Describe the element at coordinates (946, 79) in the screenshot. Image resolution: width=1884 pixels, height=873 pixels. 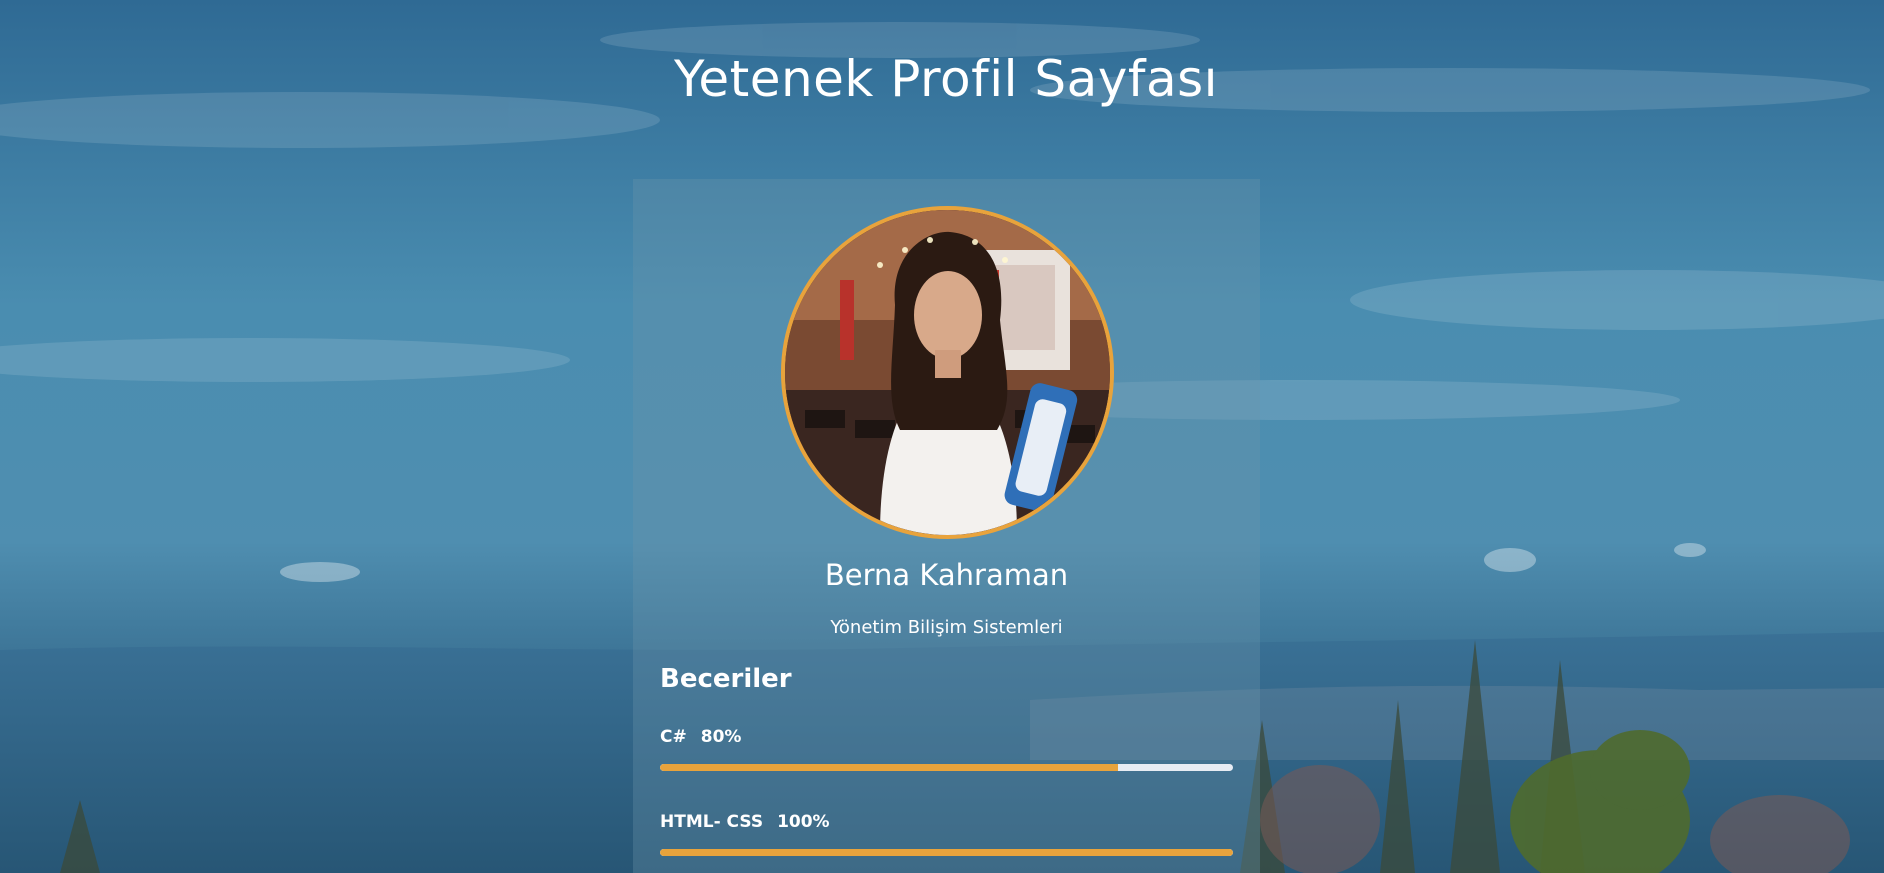
I see `page-title: Yetenek Profil Sayfası` at that location.